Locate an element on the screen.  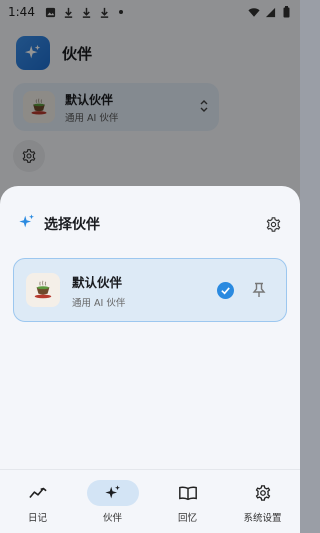
sheet-header: 选择伙伴 is located at coordinates (150, 224).